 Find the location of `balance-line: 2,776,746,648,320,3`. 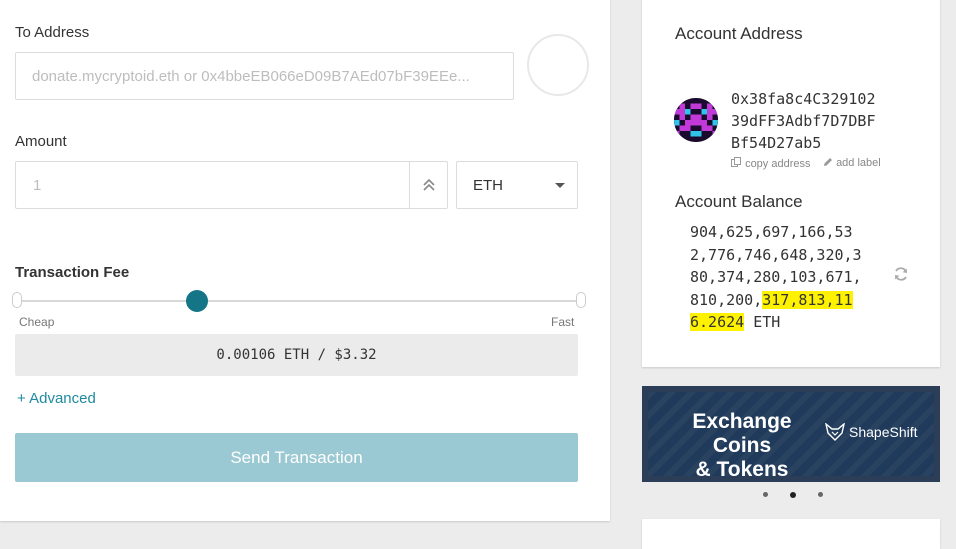

balance-line: 2,776,746,648,320,3 is located at coordinates (776, 254).